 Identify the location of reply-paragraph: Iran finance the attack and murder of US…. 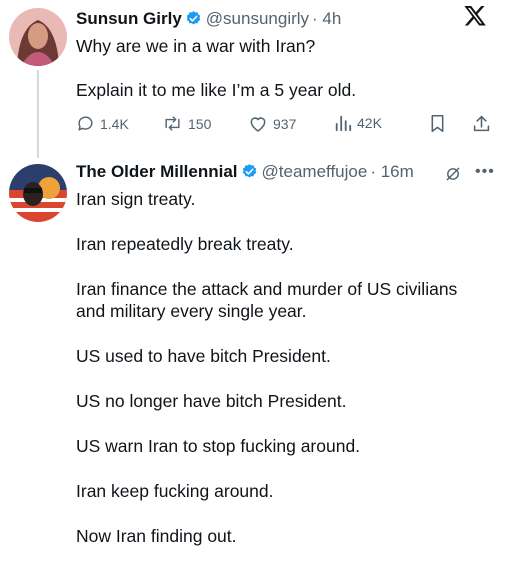
(267, 300).